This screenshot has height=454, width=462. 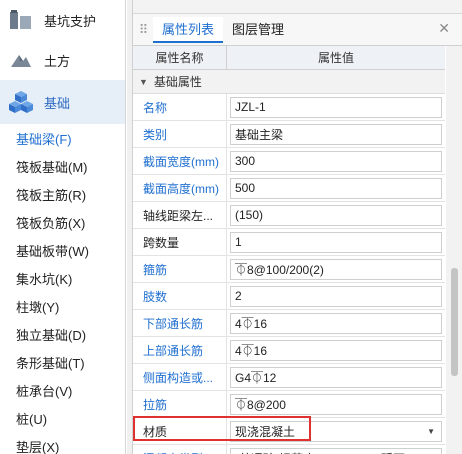 I want to click on property-name: 截面宽度(mm), so click(x=180, y=161).